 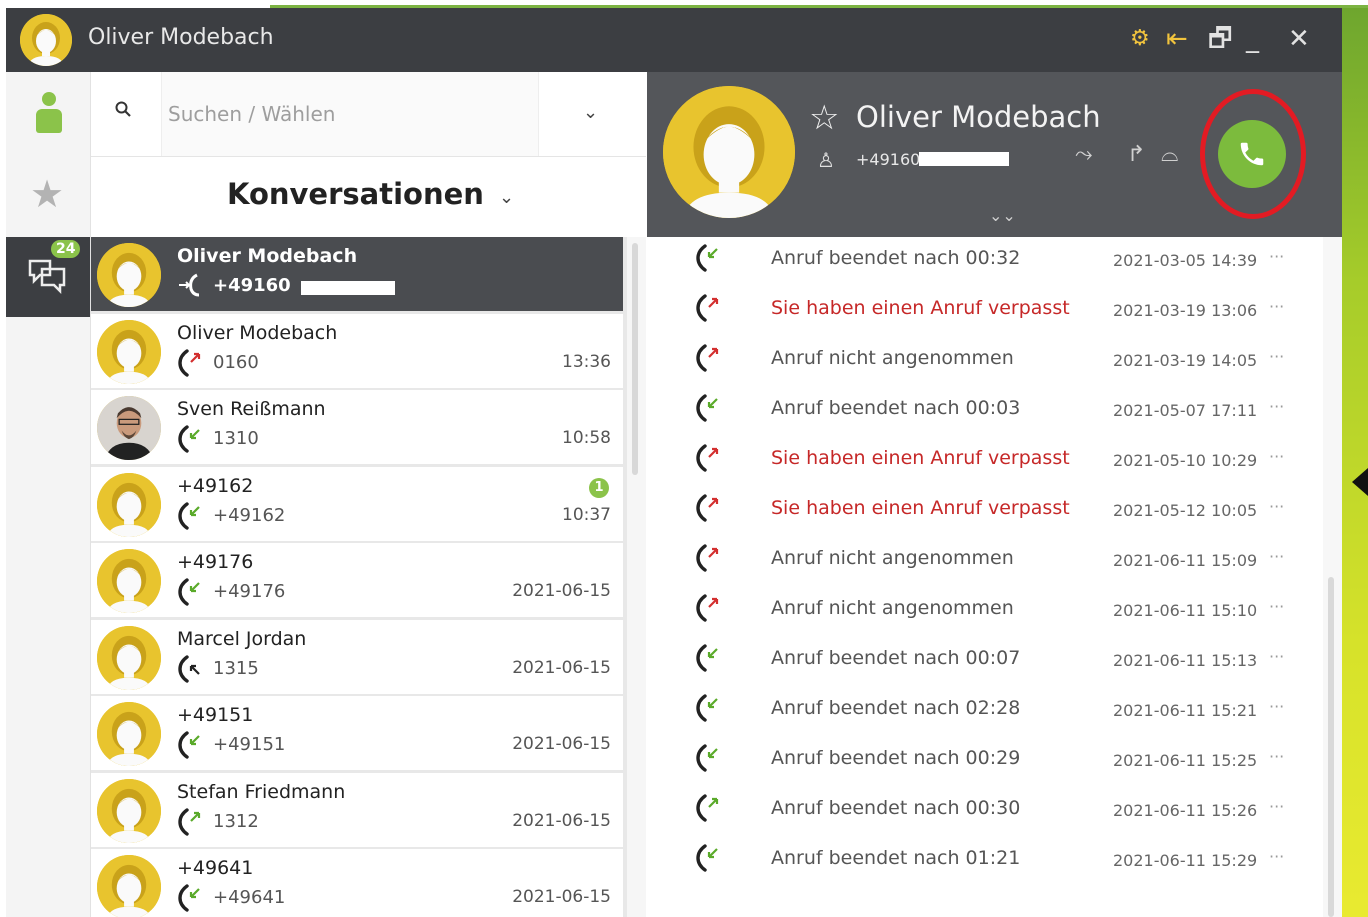 I want to click on user-avatar, so click(x=46, y=40).